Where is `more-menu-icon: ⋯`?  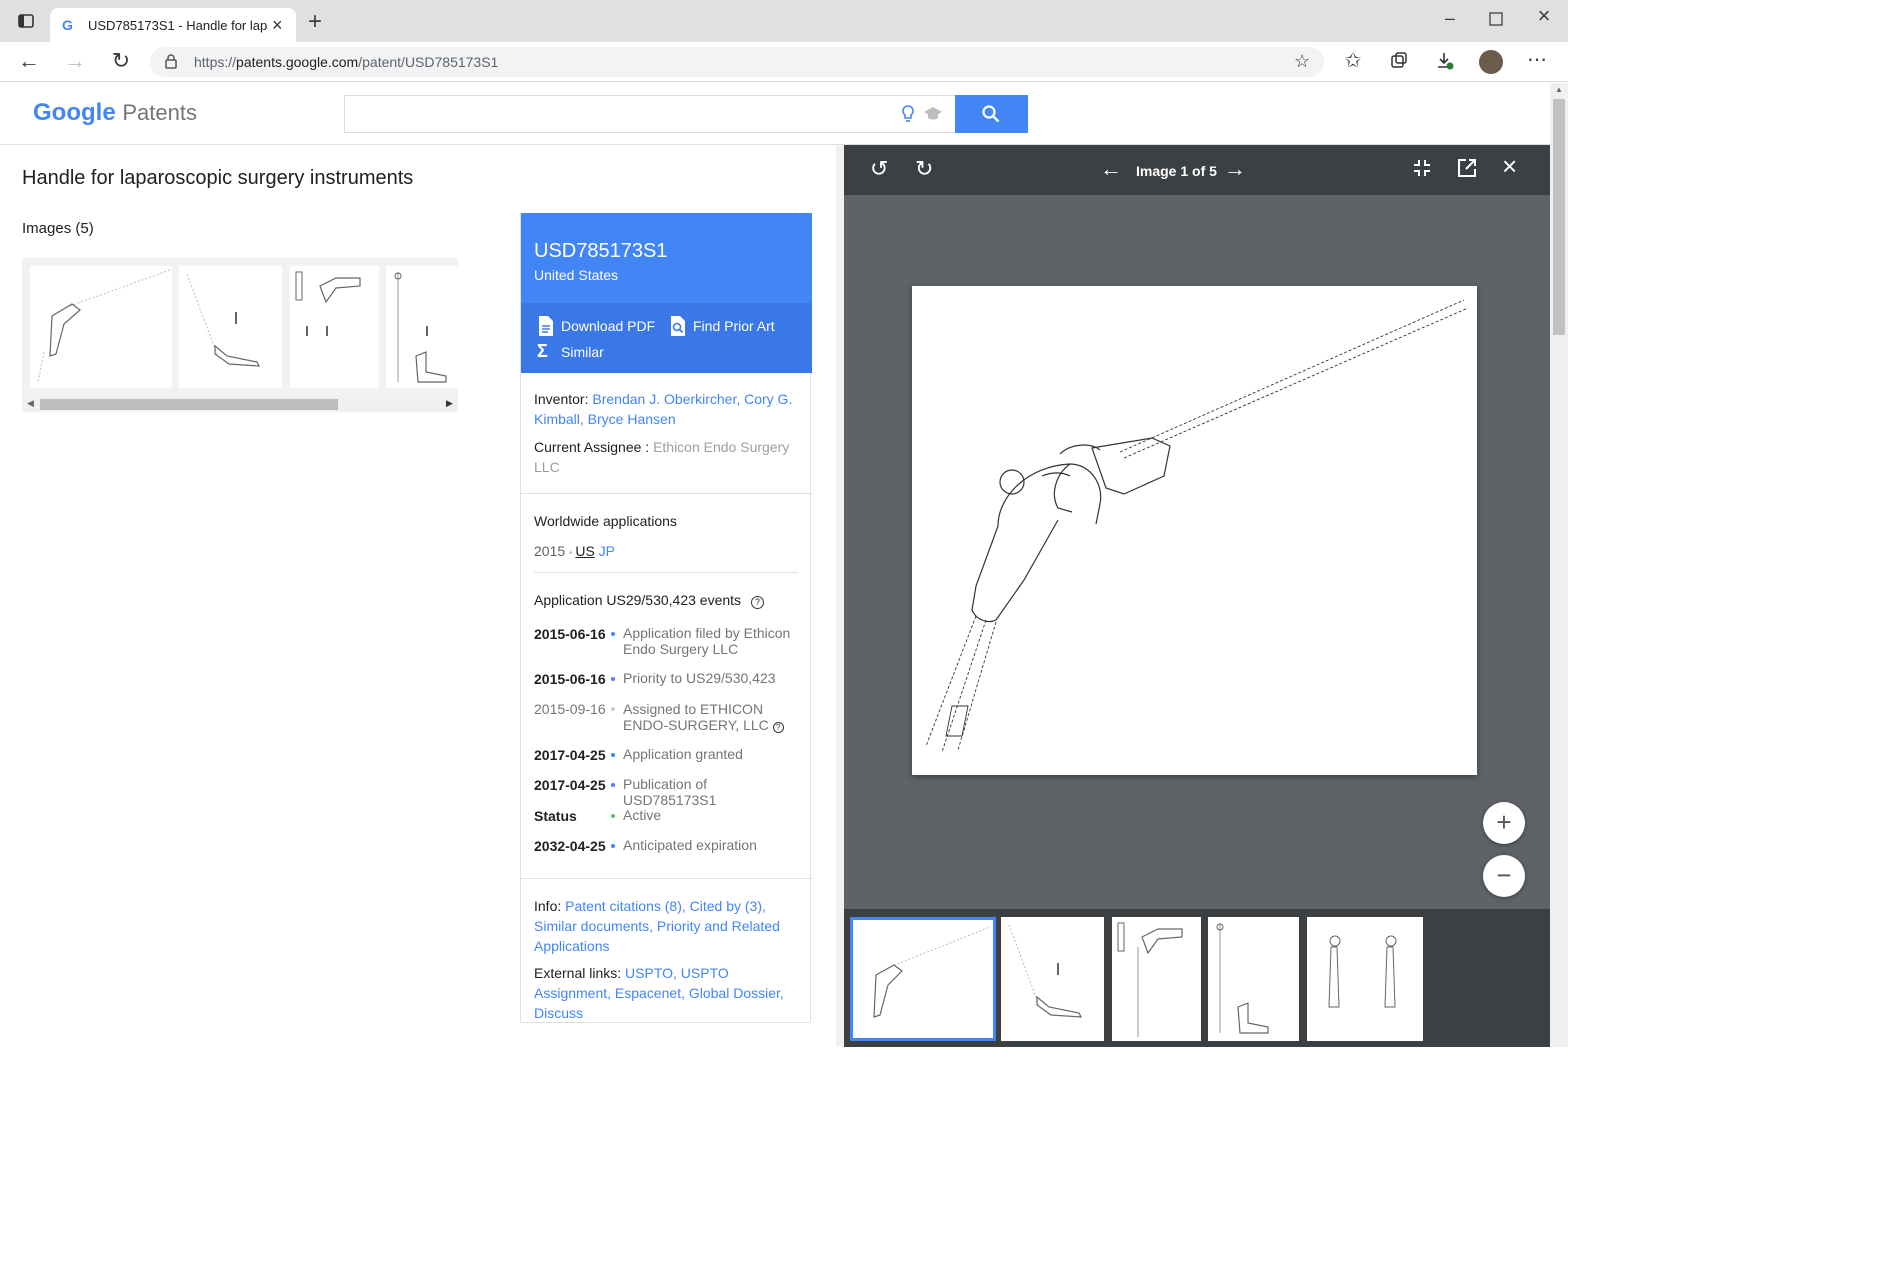
more-menu-icon: ⋯ is located at coordinates (1537, 60).